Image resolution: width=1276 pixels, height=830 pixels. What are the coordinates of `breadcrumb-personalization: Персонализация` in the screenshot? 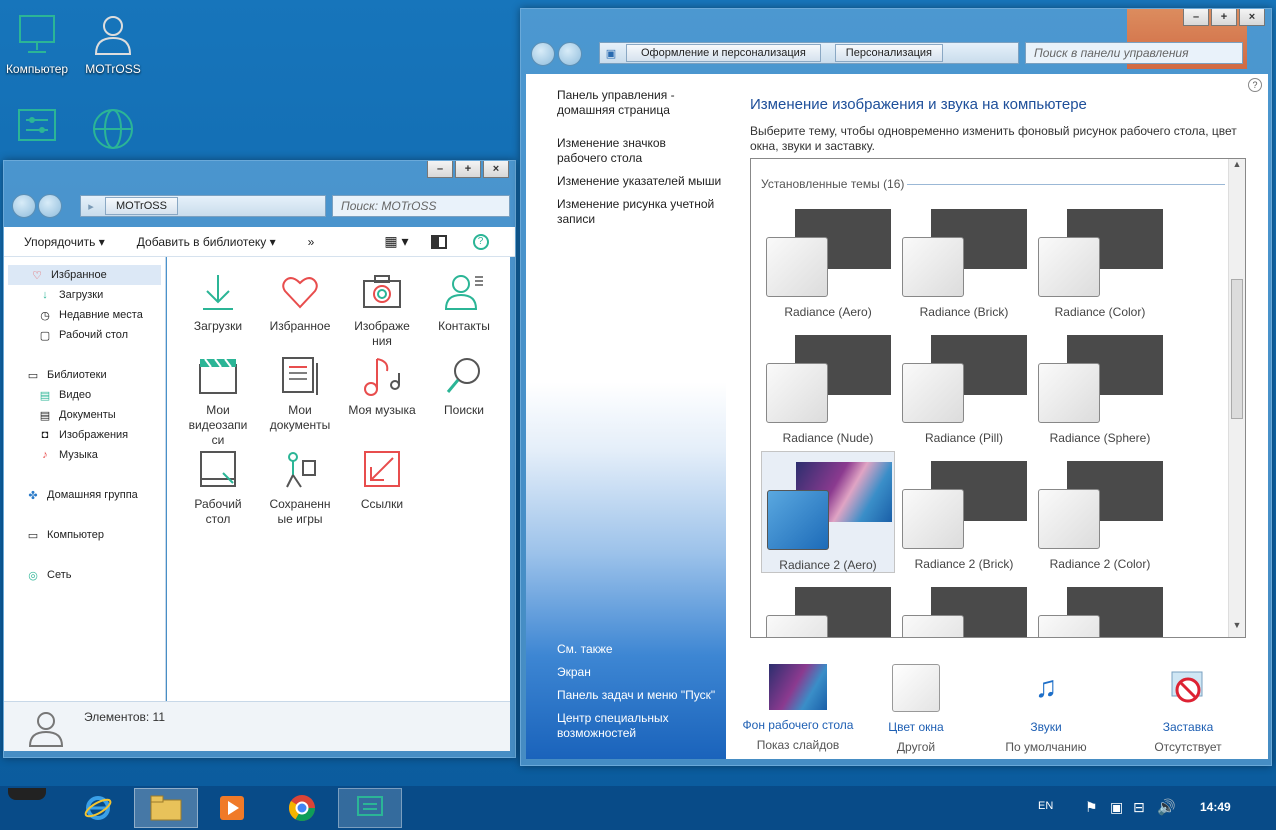 It's located at (888, 53).